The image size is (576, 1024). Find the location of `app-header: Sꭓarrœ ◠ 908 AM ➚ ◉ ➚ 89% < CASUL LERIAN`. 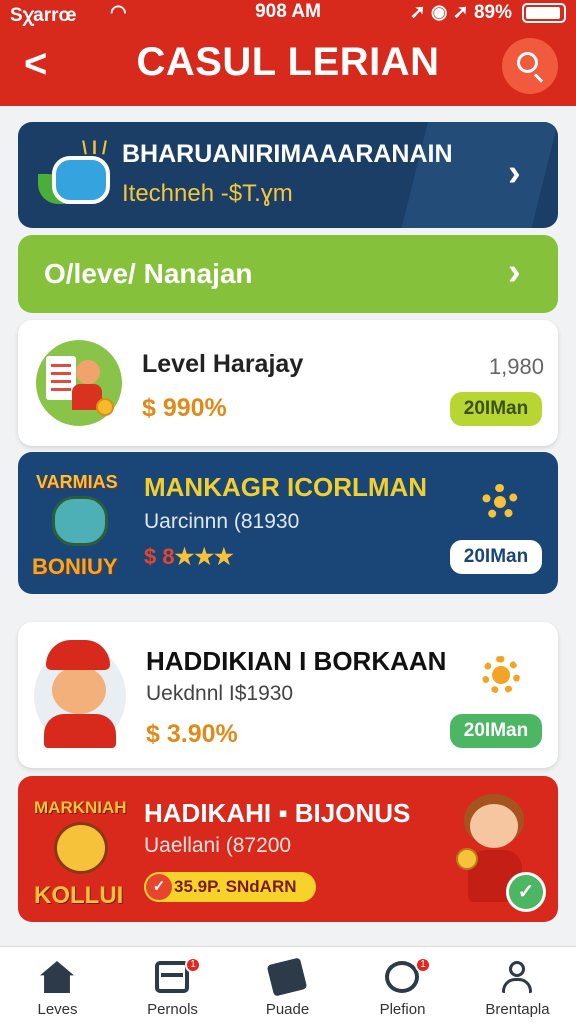

app-header: Sꭓarrœ ◠ 908 AM ➚ ◉ ➚ 89% < CASUL LERIAN is located at coordinates (288, 53).